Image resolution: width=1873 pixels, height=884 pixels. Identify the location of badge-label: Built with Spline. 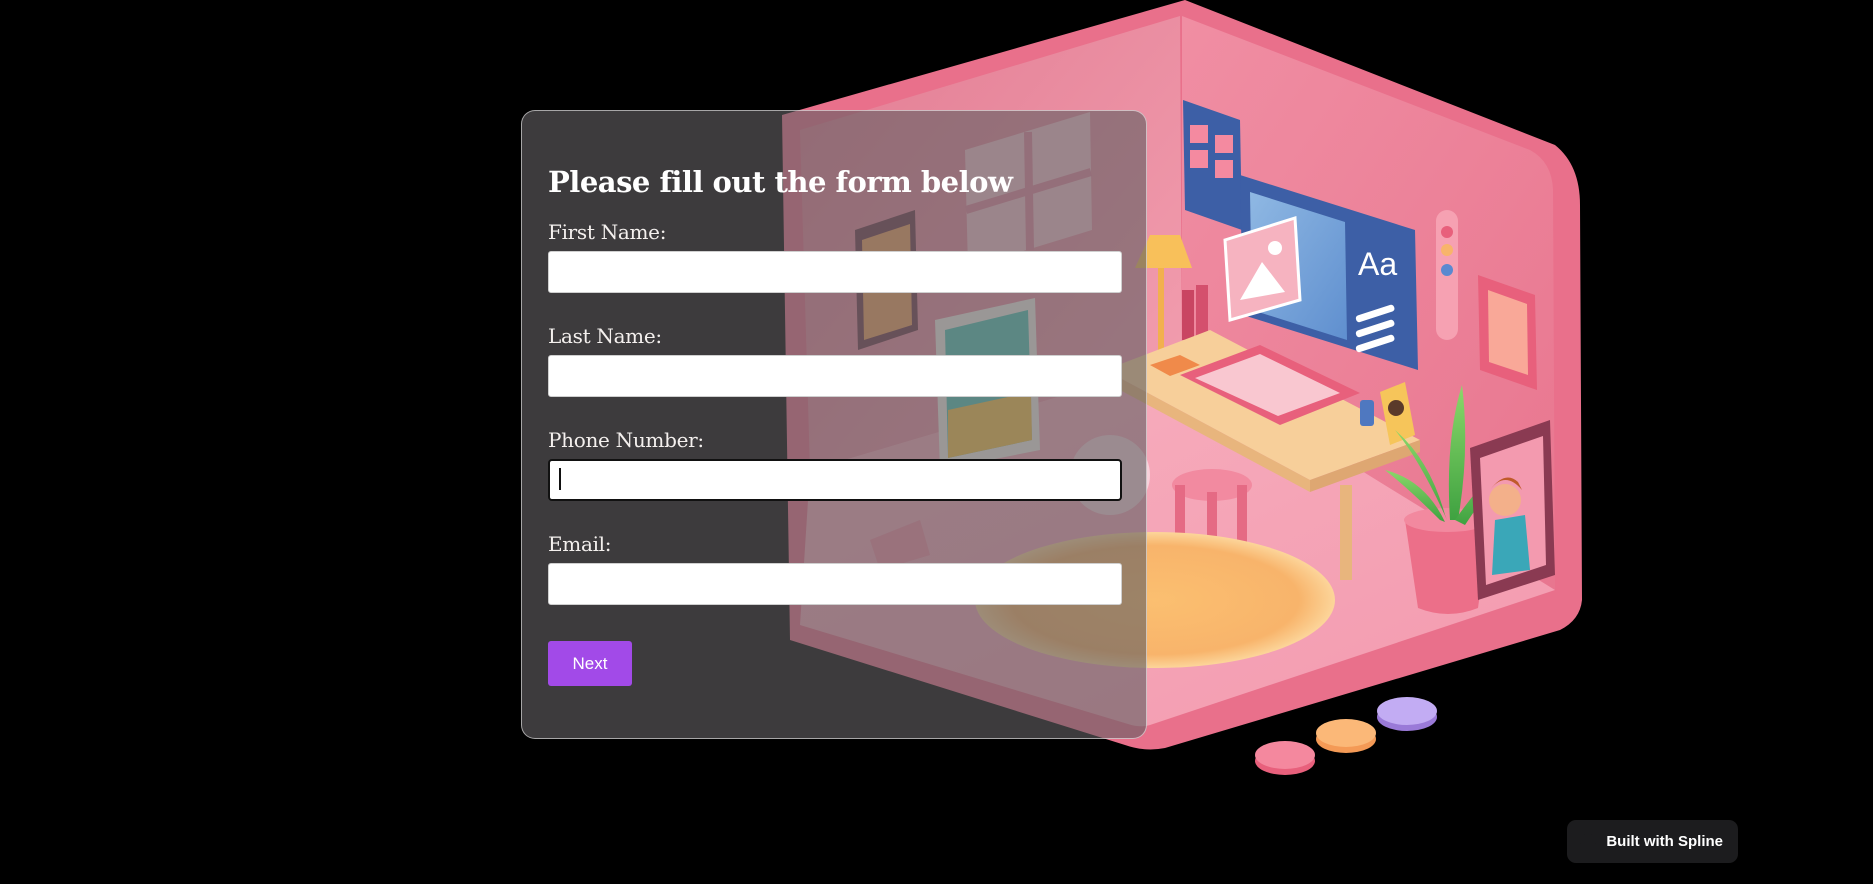
(1664, 841).